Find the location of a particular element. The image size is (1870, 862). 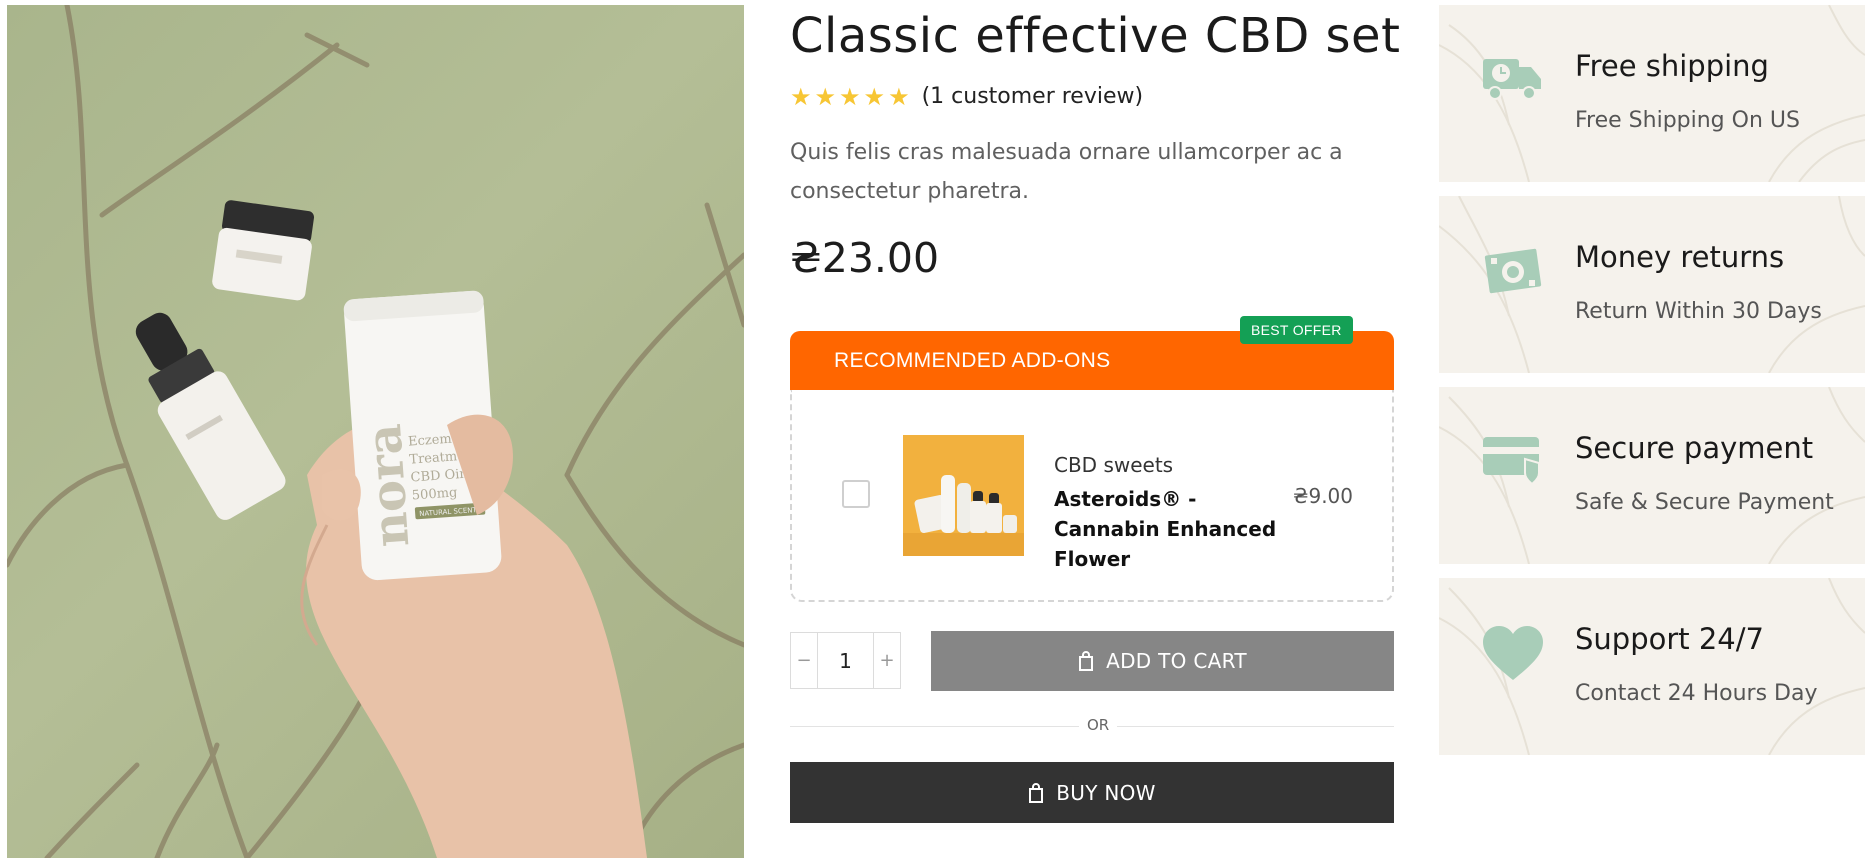

feature-title: Free shipping is located at coordinates (1672, 66).